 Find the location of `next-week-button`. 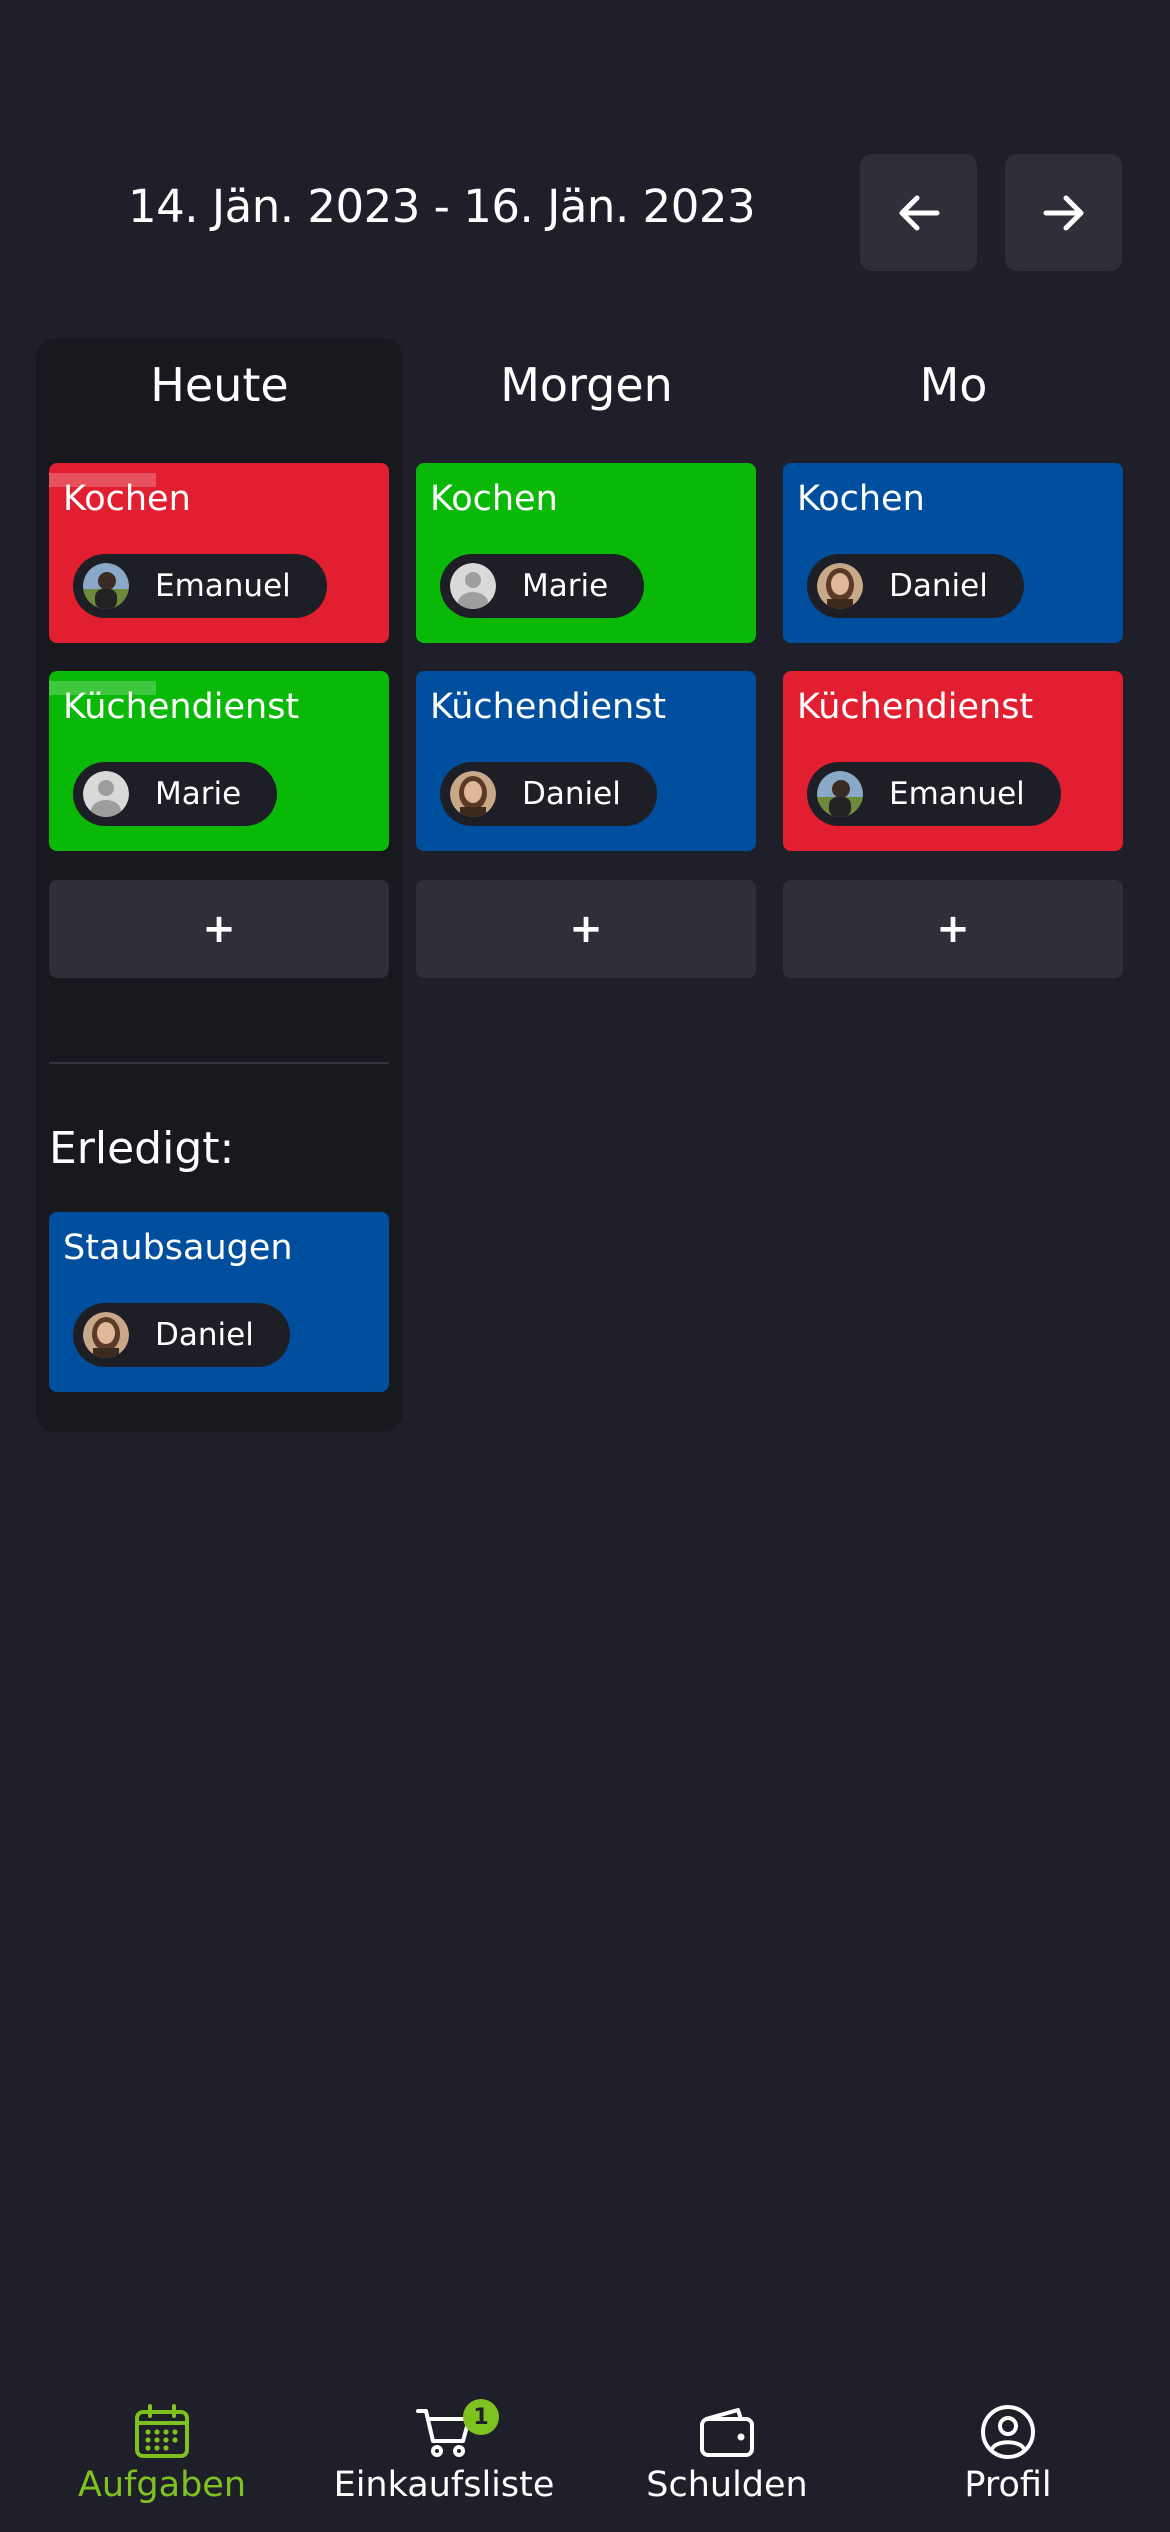

next-week-button is located at coordinates (1063, 212).